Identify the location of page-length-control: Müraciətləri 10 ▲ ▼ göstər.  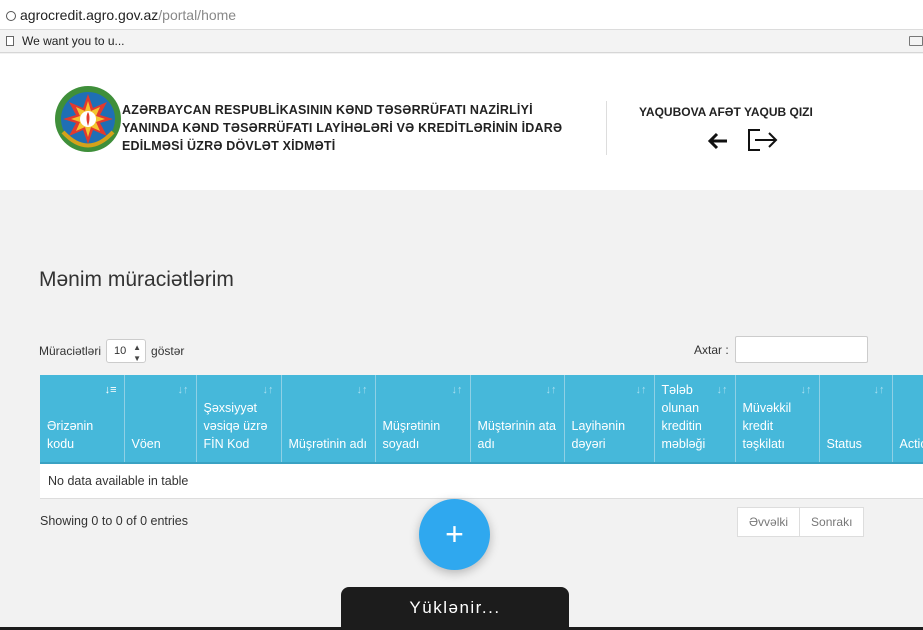
(111, 351).